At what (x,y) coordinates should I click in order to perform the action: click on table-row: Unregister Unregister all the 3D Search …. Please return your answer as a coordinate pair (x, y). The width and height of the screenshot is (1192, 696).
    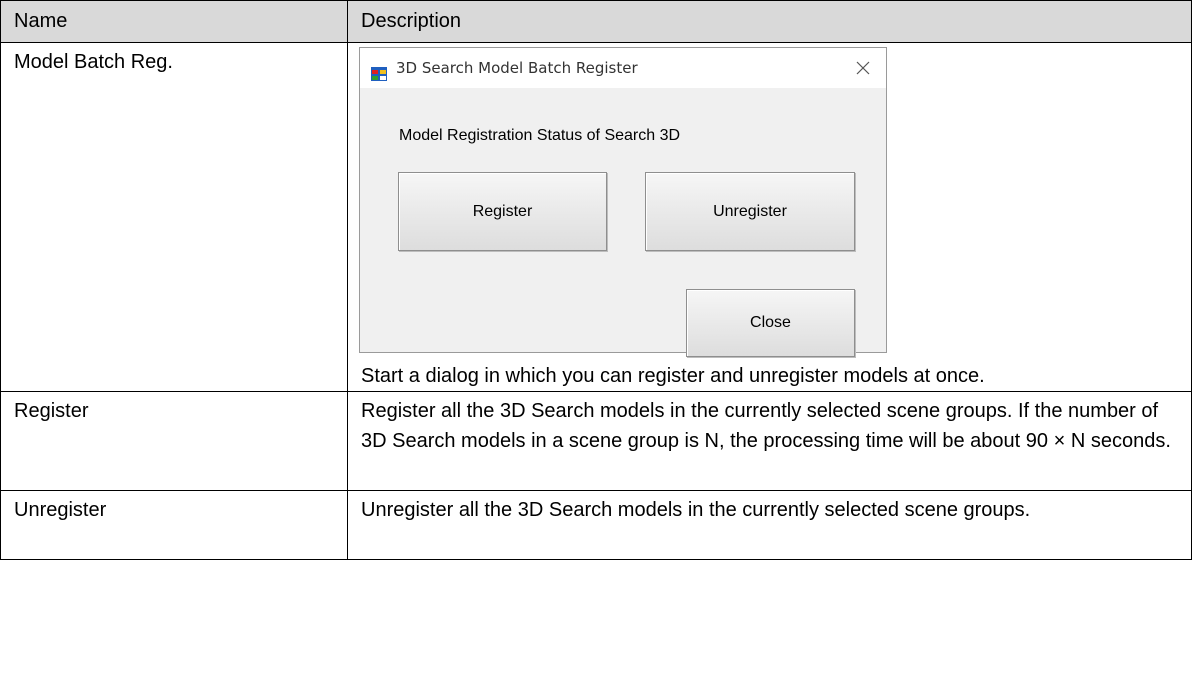
    Looking at the image, I should click on (596, 525).